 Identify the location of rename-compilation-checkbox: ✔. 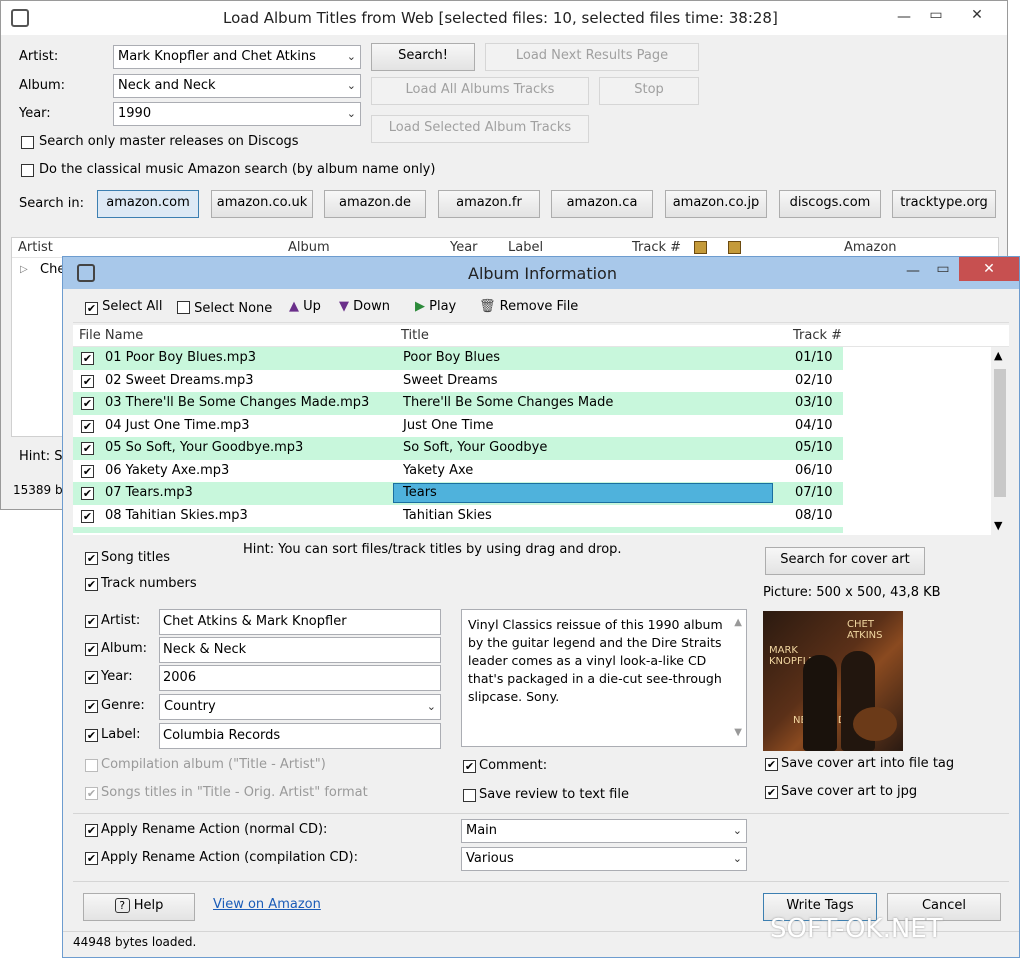
(91, 858).